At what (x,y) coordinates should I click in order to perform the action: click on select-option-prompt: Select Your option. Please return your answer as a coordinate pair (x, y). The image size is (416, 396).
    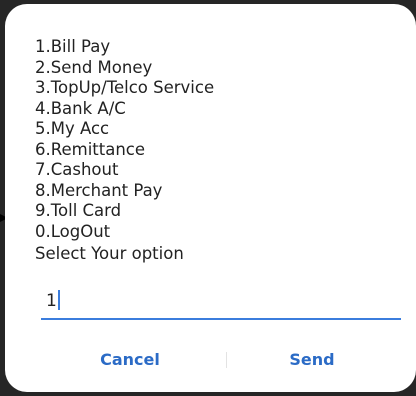
    Looking at the image, I should click on (109, 253).